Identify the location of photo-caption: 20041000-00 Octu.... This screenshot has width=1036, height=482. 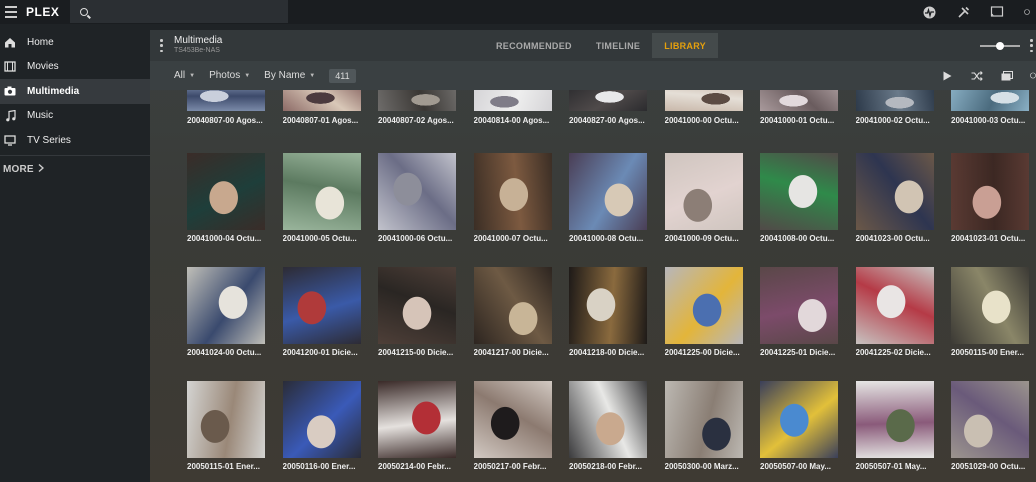
(710, 120).